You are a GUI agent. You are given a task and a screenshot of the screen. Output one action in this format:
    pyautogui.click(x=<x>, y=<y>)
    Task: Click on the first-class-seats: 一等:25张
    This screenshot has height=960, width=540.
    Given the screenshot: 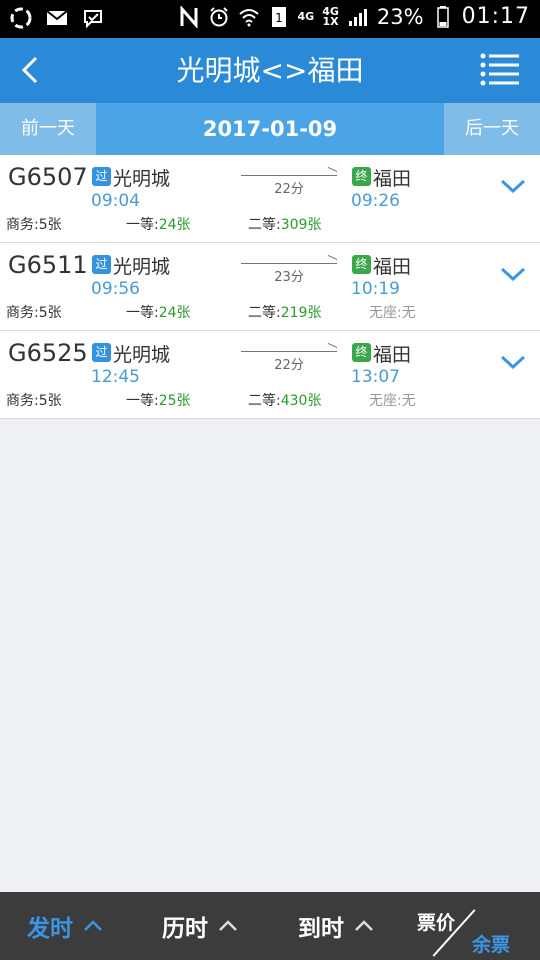 What is the action you would take?
    pyautogui.click(x=158, y=400)
    